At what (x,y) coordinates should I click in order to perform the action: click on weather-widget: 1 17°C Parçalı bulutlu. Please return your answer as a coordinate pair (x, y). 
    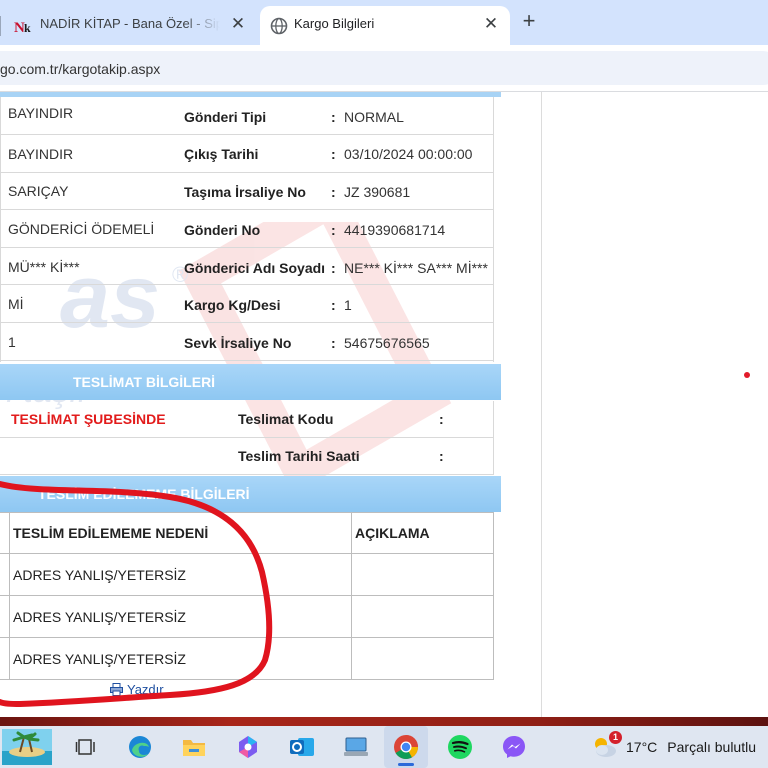
    Looking at the image, I should click on (673, 747).